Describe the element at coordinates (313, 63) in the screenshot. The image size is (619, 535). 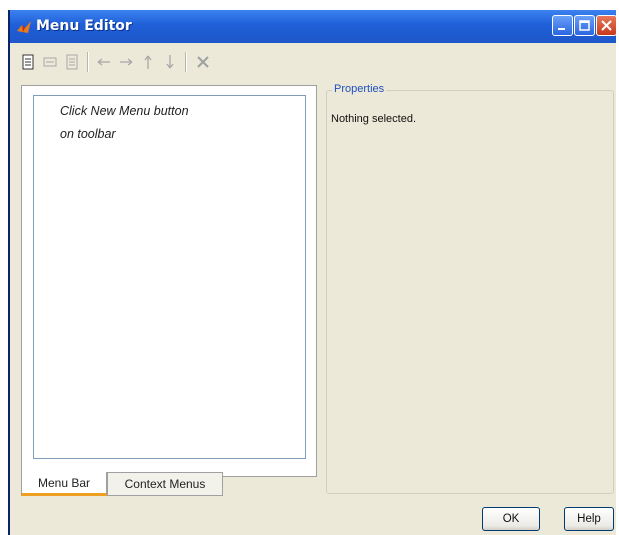
I see `toolbar` at that location.